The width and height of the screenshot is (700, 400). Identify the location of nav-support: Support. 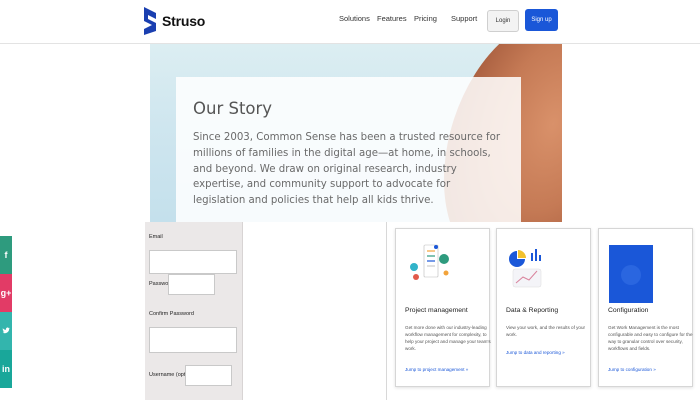
(464, 18).